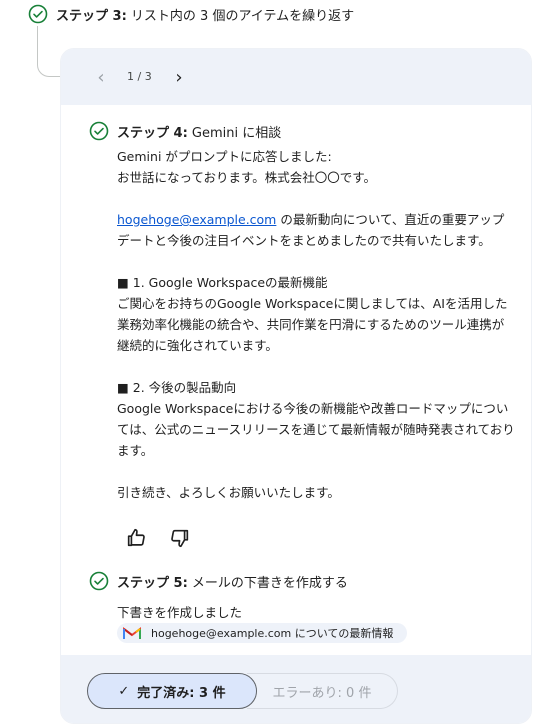 Image resolution: width=542 pixels, height=727 pixels. What do you see at coordinates (124, 691) in the screenshot?
I see `check-icon: ✓` at bounding box center [124, 691].